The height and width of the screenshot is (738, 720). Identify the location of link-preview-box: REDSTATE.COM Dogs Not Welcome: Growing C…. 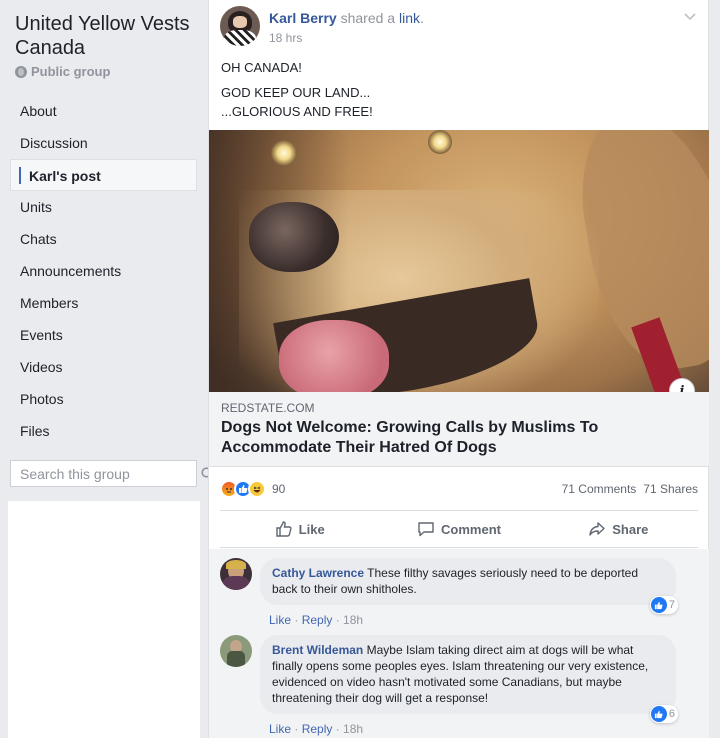
(459, 429).